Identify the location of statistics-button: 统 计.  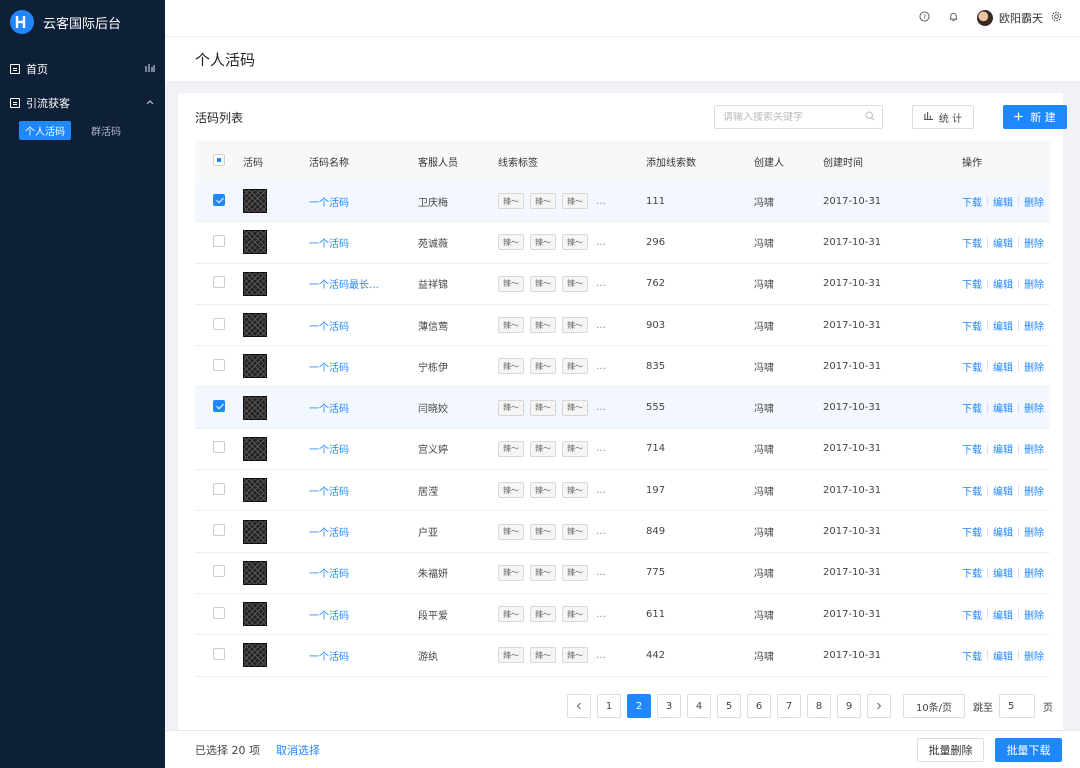
(943, 117).